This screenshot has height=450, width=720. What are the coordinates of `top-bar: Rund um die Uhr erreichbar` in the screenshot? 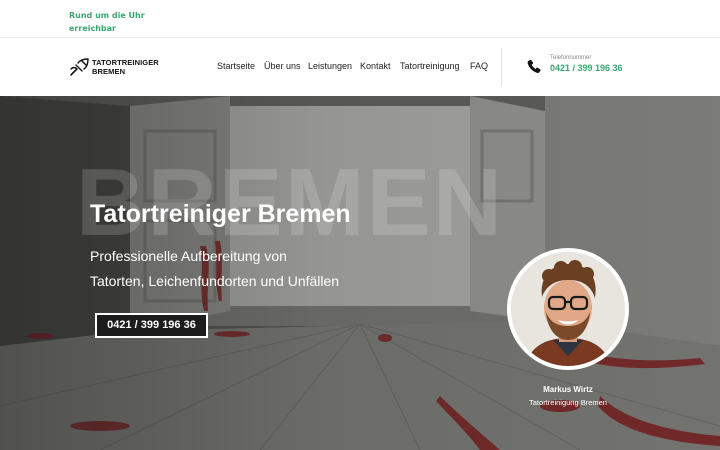 It's located at (360, 19).